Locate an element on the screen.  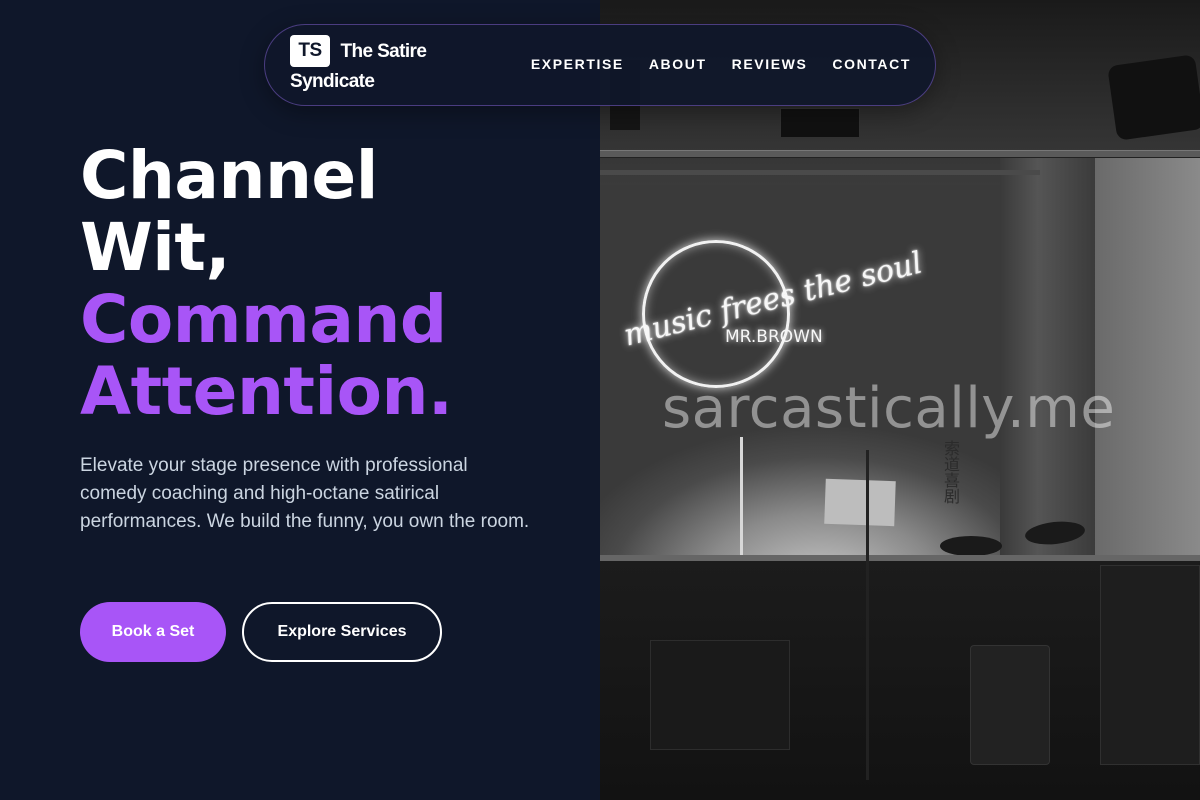
hero-title-line4: Attention. is located at coordinates (266, 391).